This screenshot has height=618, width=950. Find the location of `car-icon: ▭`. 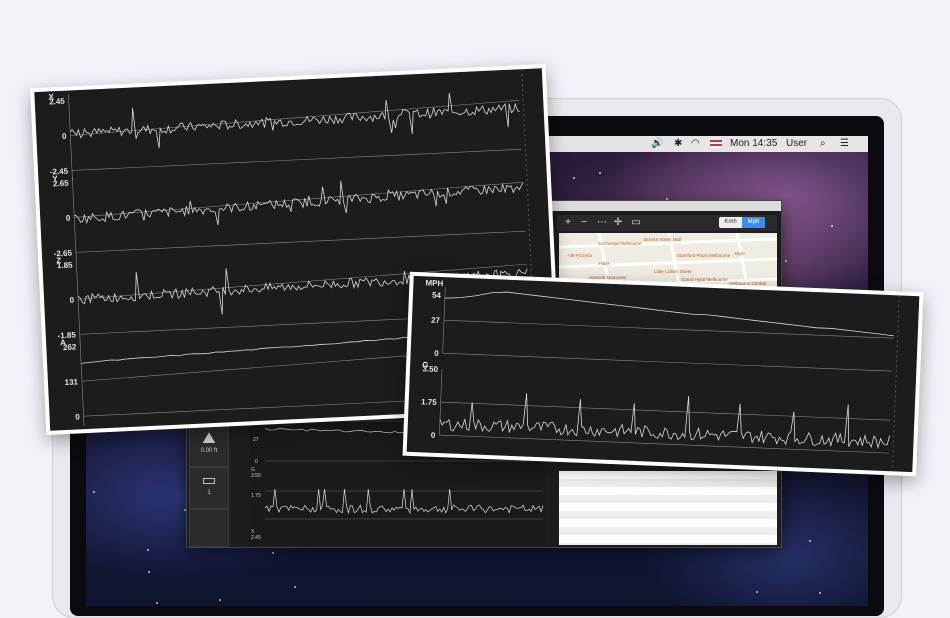

car-icon: ▭ is located at coordinates (636, 222).